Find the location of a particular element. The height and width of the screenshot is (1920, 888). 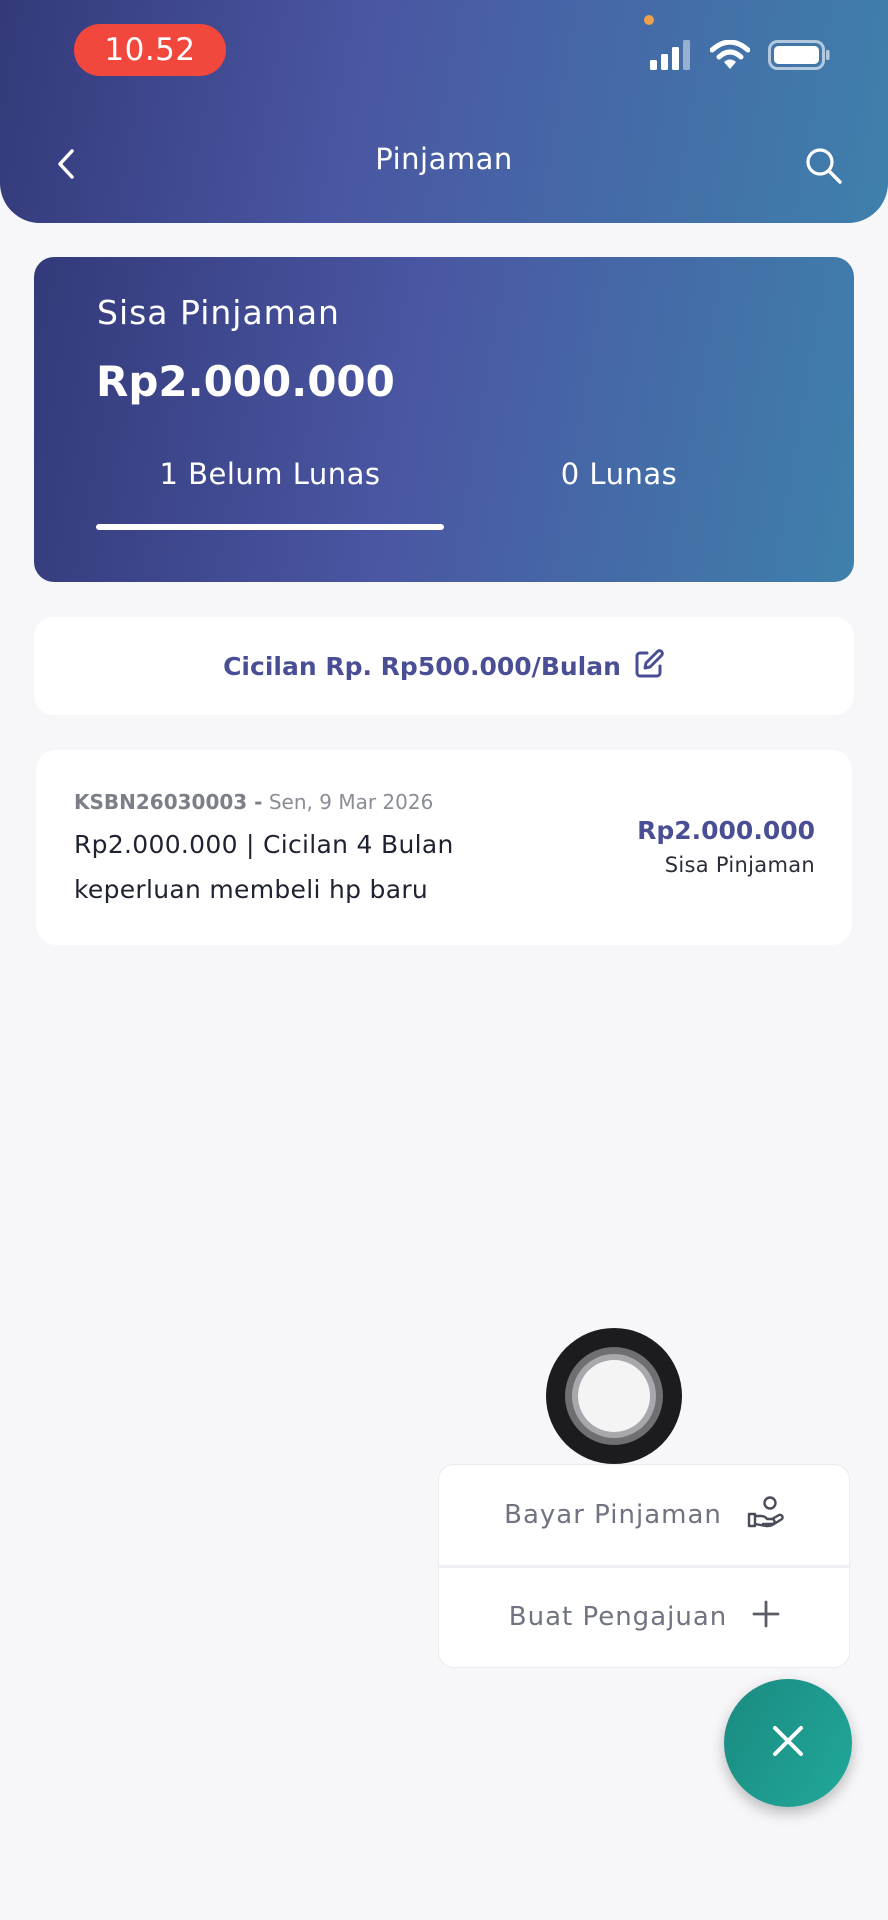

edit-icon is located at coordinates (649, 666).